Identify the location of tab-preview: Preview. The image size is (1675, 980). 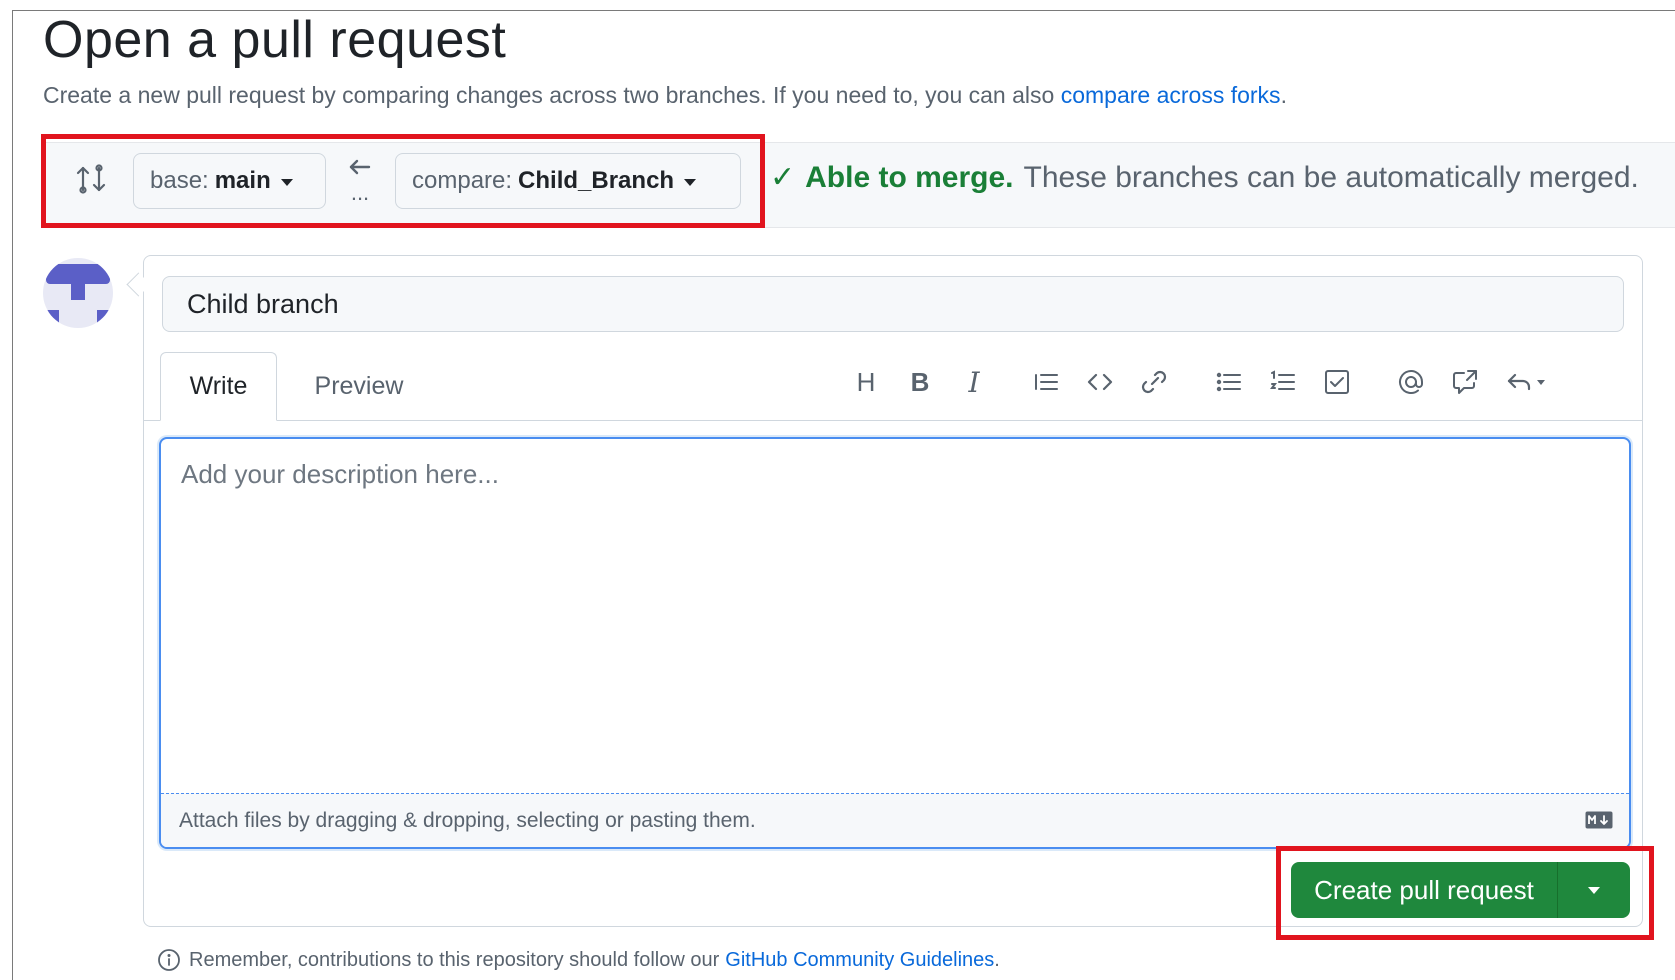
(359, 386).